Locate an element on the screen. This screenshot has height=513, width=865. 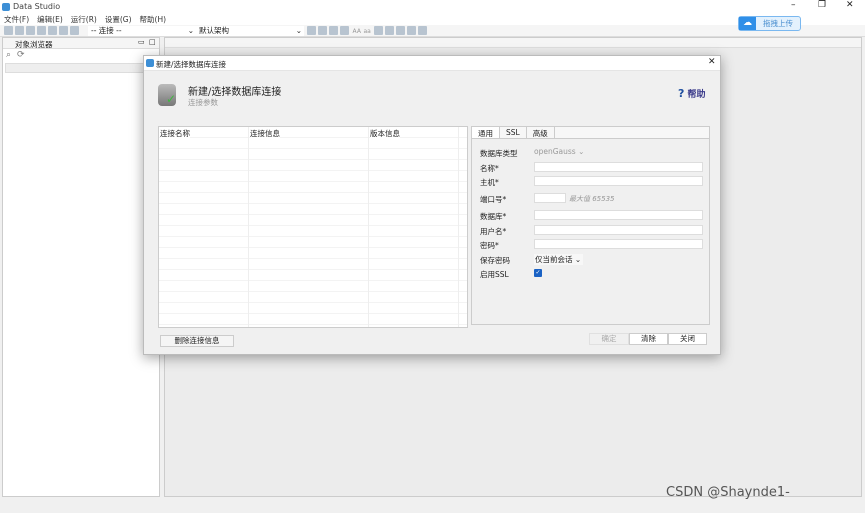
host-label: 主机* is located at coordinates (489, 182).